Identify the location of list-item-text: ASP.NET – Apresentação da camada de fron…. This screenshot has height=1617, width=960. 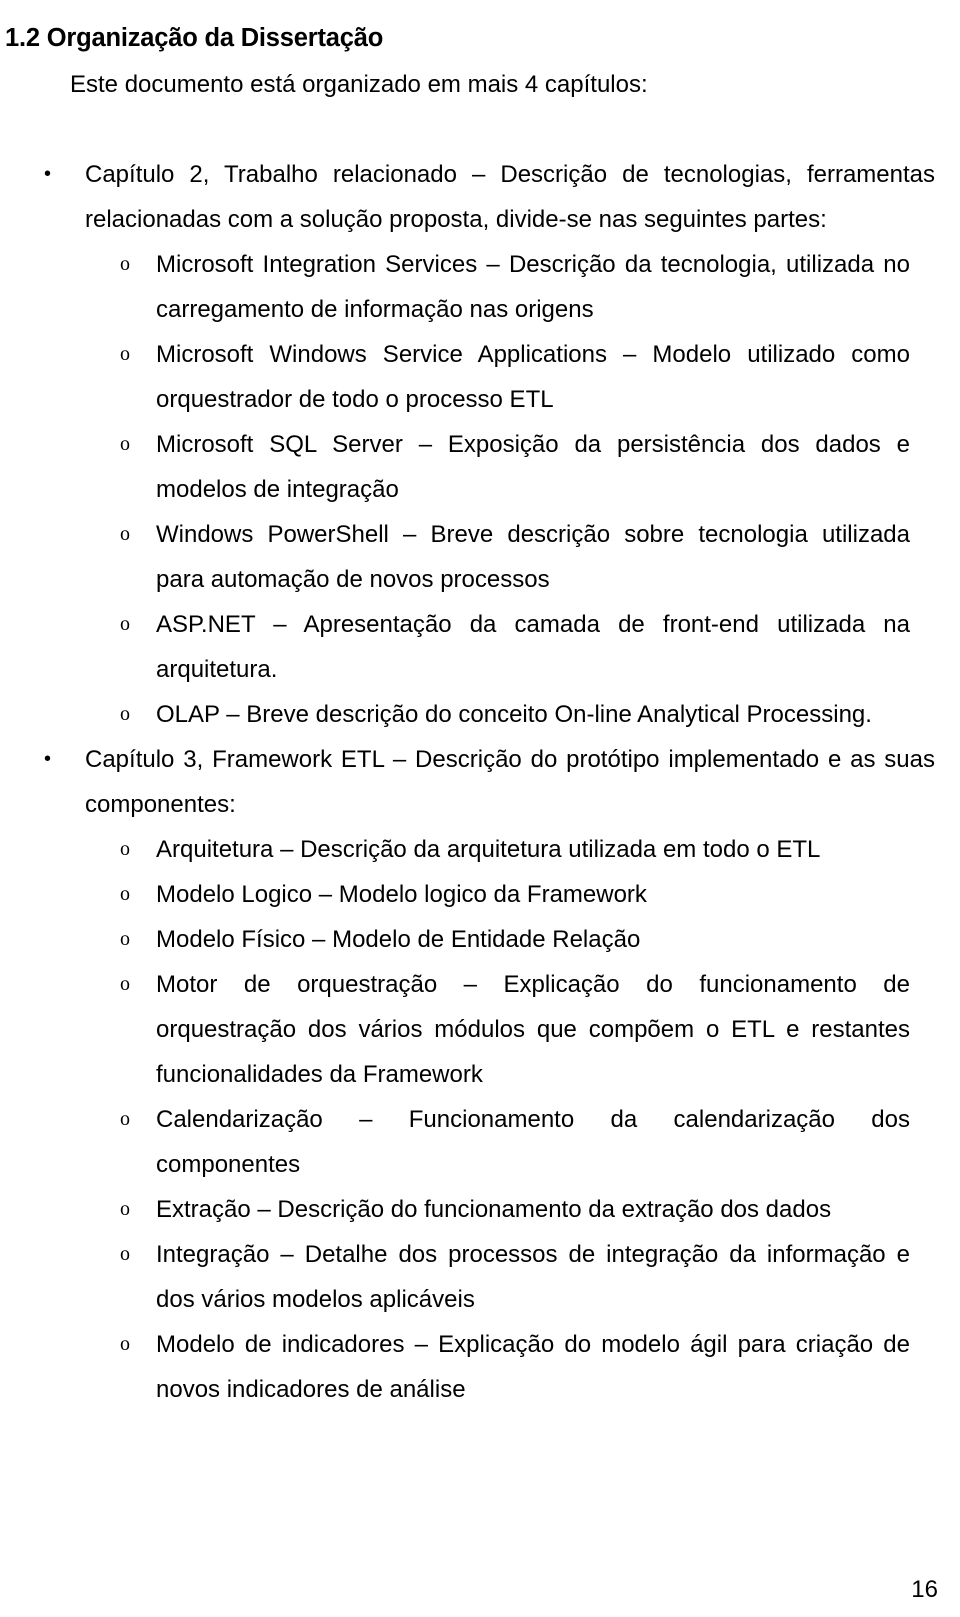
(533, 647).